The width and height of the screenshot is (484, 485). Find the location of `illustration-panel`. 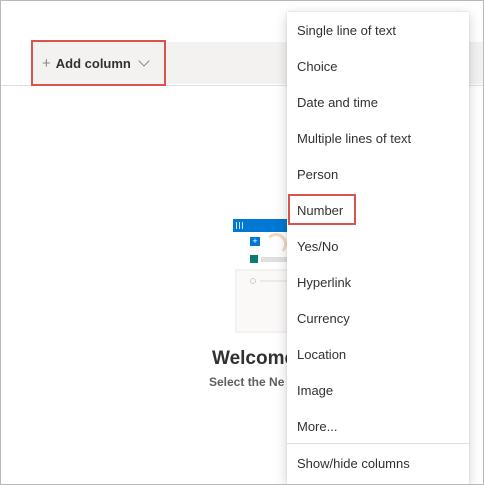

illustration-panel is located at coordinates (265, 301).